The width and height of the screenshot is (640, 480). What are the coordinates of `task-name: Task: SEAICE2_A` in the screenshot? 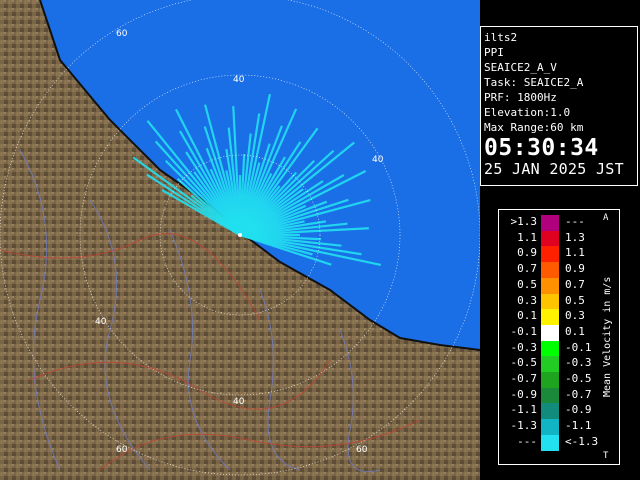 It's located at (534, 82).